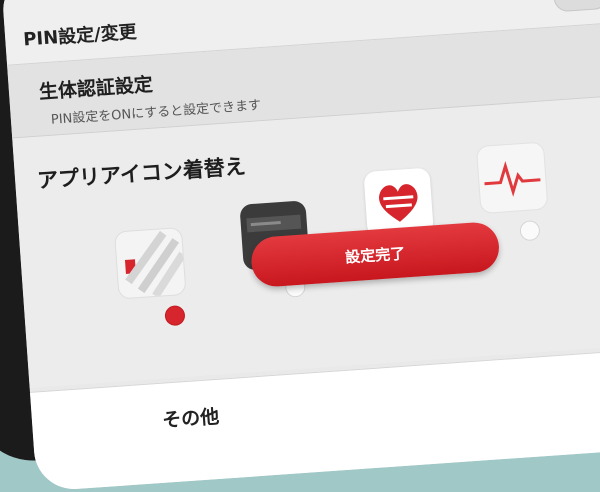 This screenshot has height=492, width=600. What do you see at coordinates (96, 88) in the screenshot?
I see `biometric-title: 生体認証設定` at bounding box center [96, 88].